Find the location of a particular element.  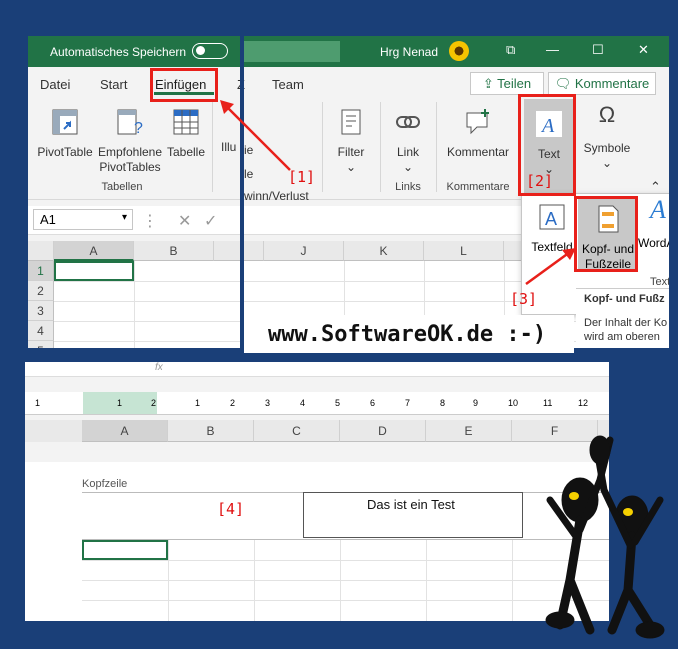

table-icon is located at coordinates (186, 122).